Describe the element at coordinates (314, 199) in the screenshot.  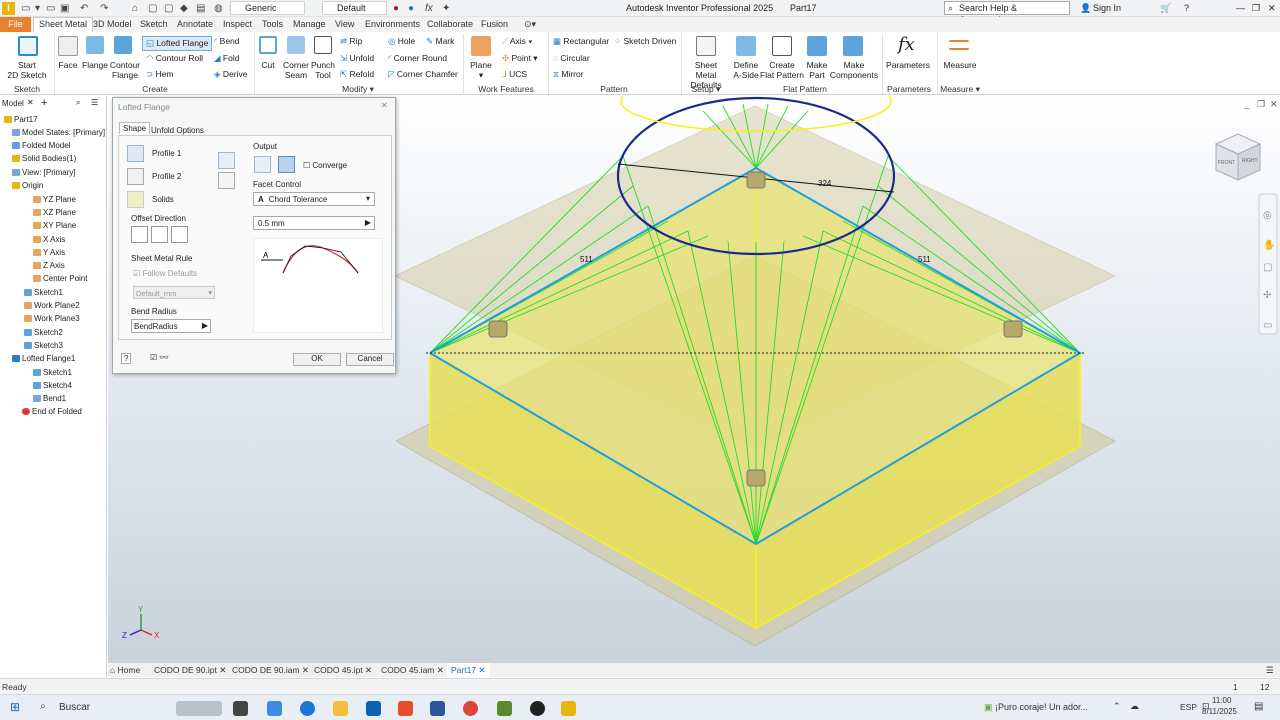
I see `facet-control-select: A Chord Tolerance ▾` at that location.